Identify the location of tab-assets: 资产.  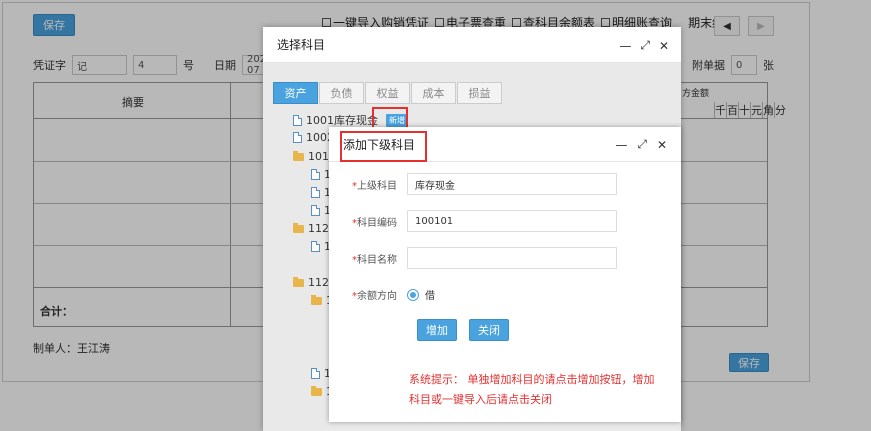
(295, 93).